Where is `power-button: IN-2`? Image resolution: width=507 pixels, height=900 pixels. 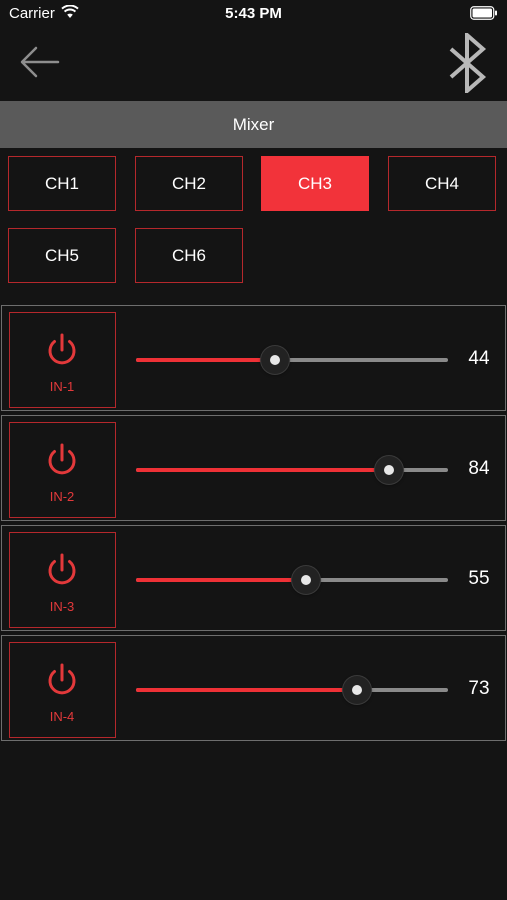 power-button: IN-2 is located at coordinates (62, 470).